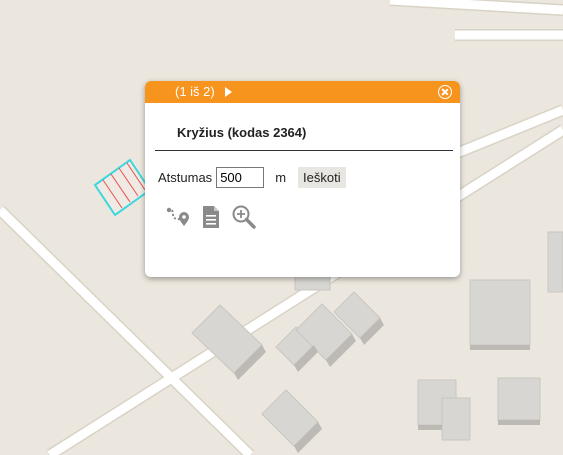  What do you see at coordinates (242, 132) in the screenshot?
I see `feature-title: Kryžius (kodas 2364)` at bounding box center [242, 132].